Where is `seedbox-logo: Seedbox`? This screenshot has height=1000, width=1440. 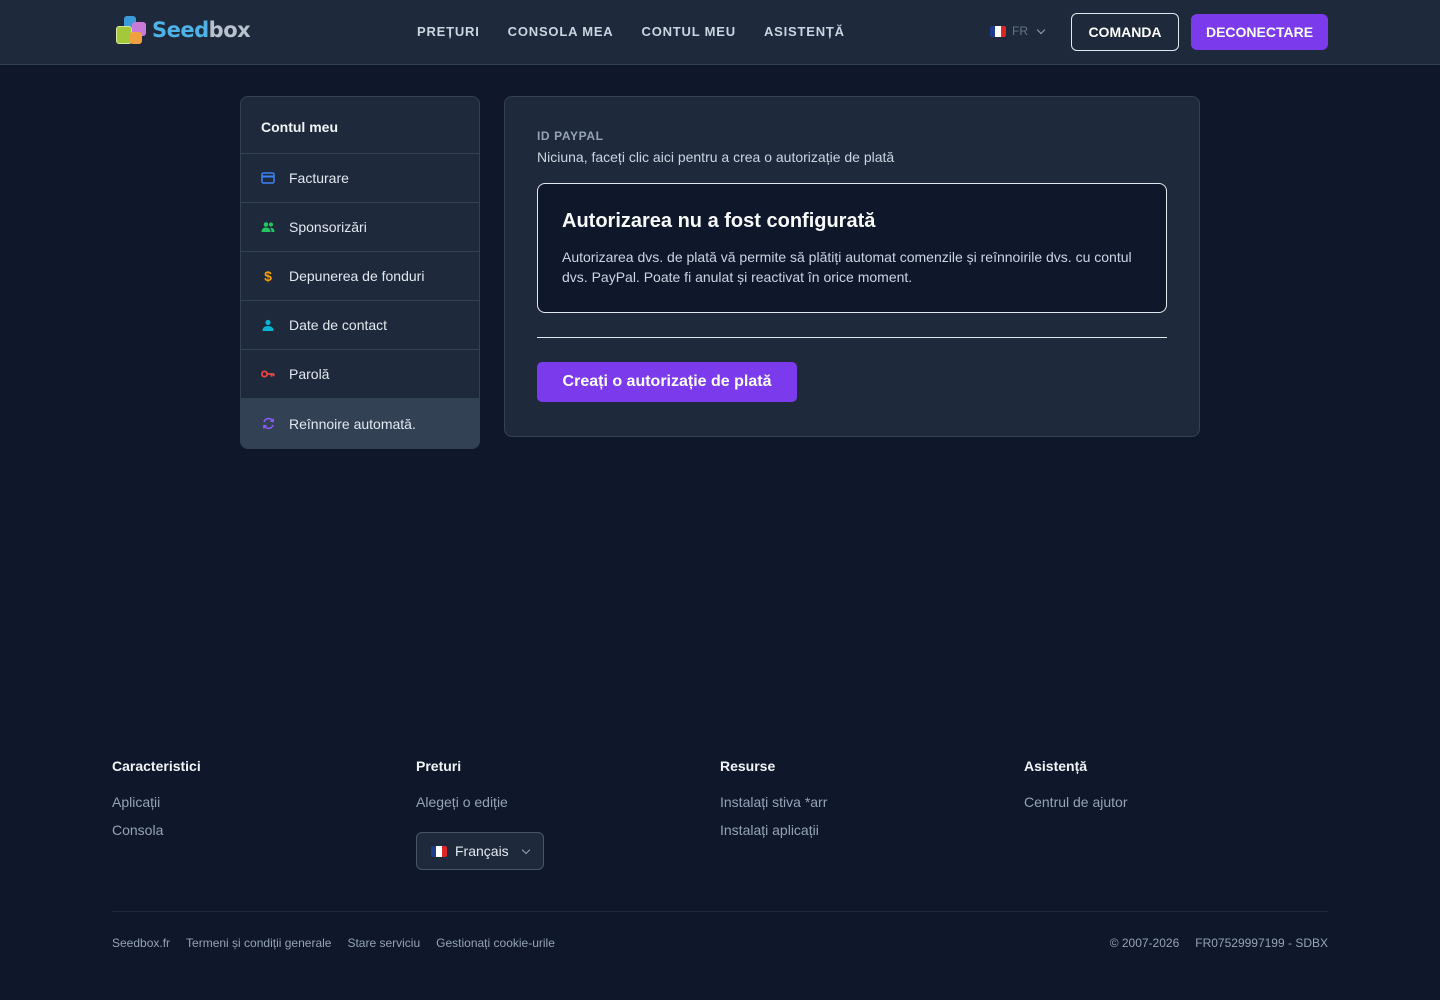
seedbox-logo: Seedbox is located at coordinates (182, 30).